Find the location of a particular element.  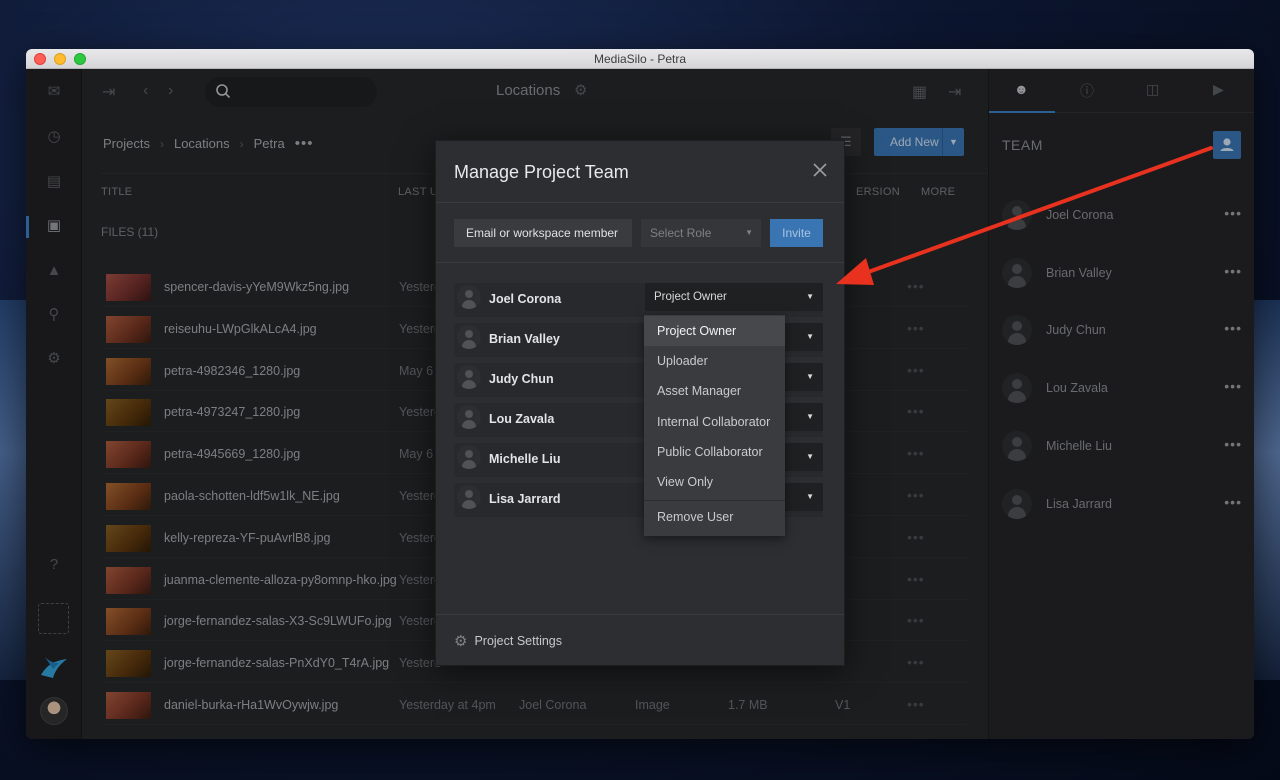

flame-icon: ▲ is located at coordinates (54, 271).